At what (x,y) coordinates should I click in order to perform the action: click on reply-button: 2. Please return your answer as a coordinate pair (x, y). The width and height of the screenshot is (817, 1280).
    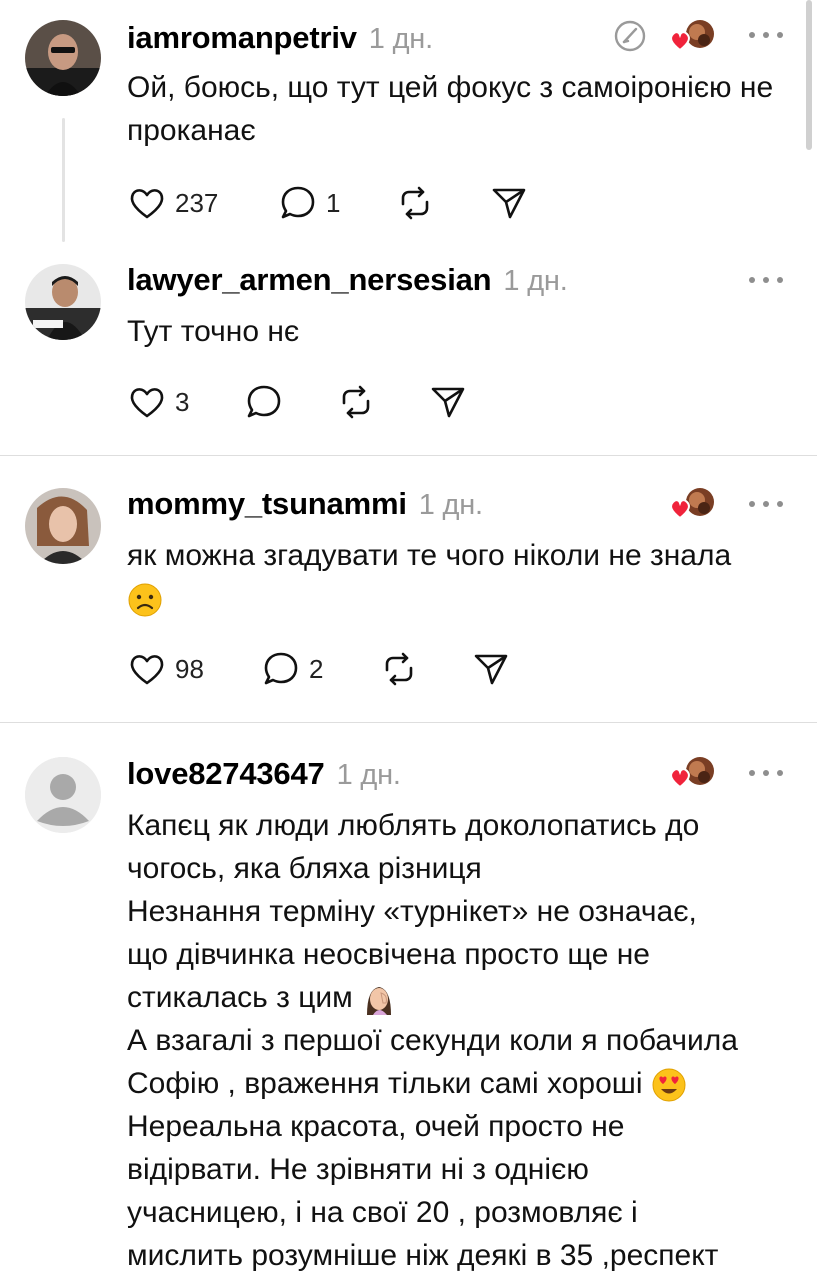
    Looking at the image, I should click on (292, 669).